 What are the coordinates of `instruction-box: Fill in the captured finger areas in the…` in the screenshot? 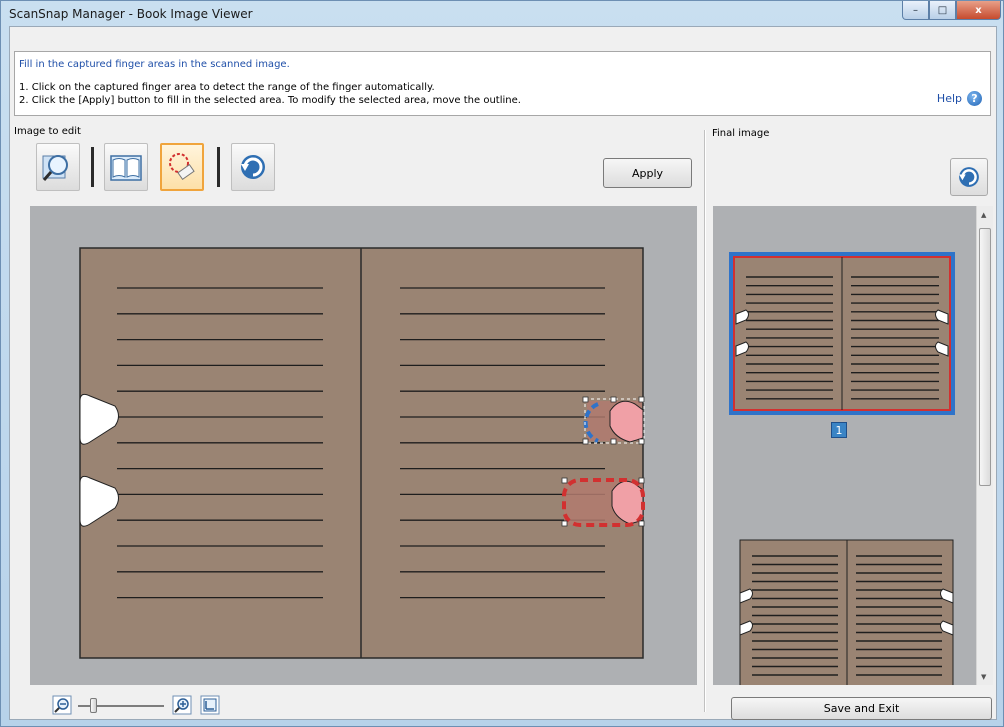 It's located at (502, 83).